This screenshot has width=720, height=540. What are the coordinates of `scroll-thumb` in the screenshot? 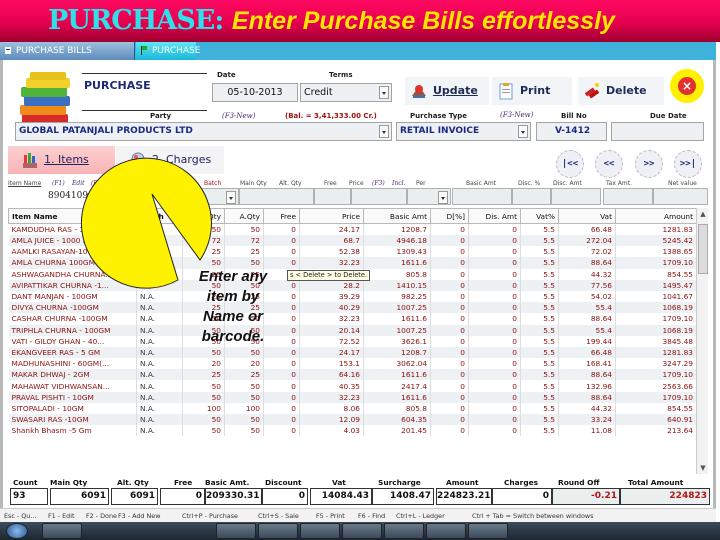 It's located at (703, 249).